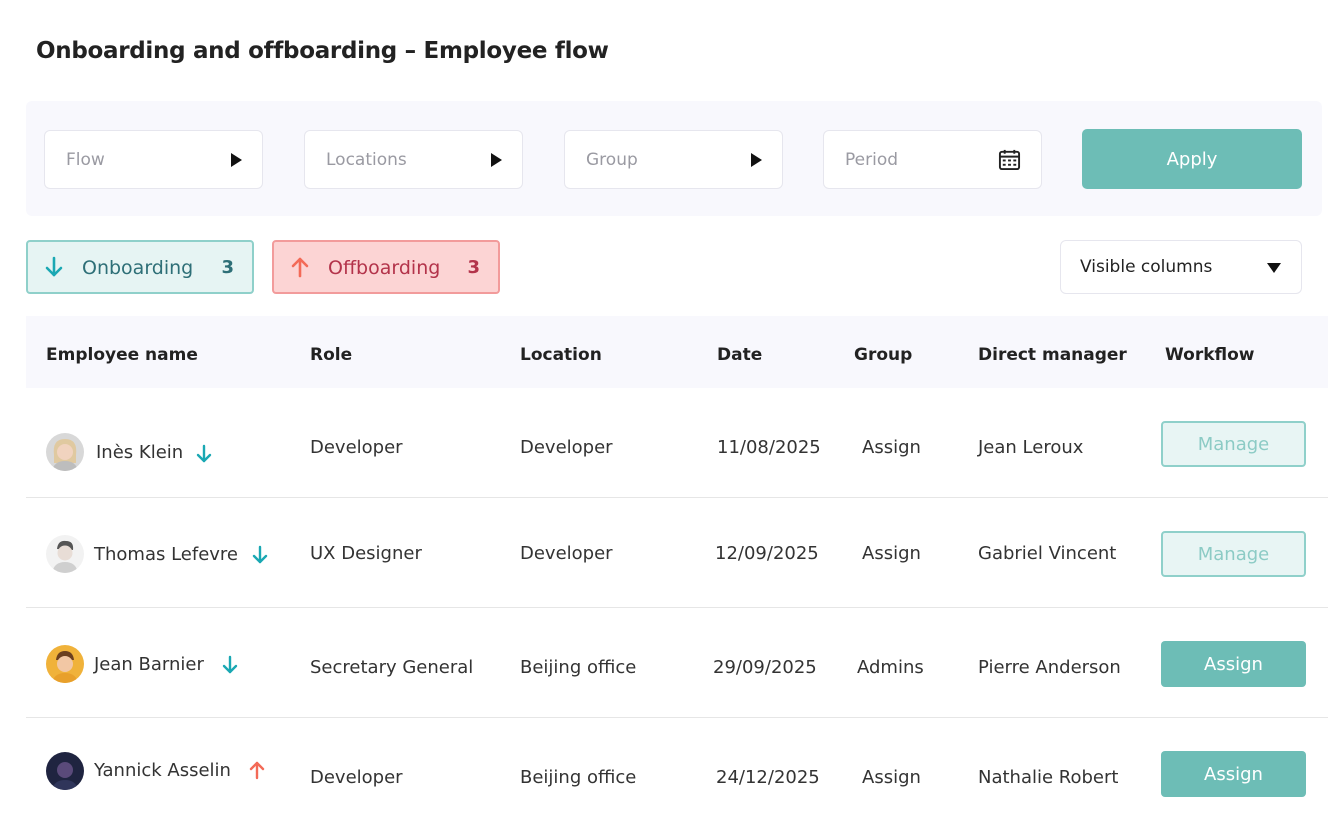 The width and height of the screenshot is (1344, 826). Describe the element at coordinates (331, 355) in the screenshot. I see `header-role: Role` at that location.